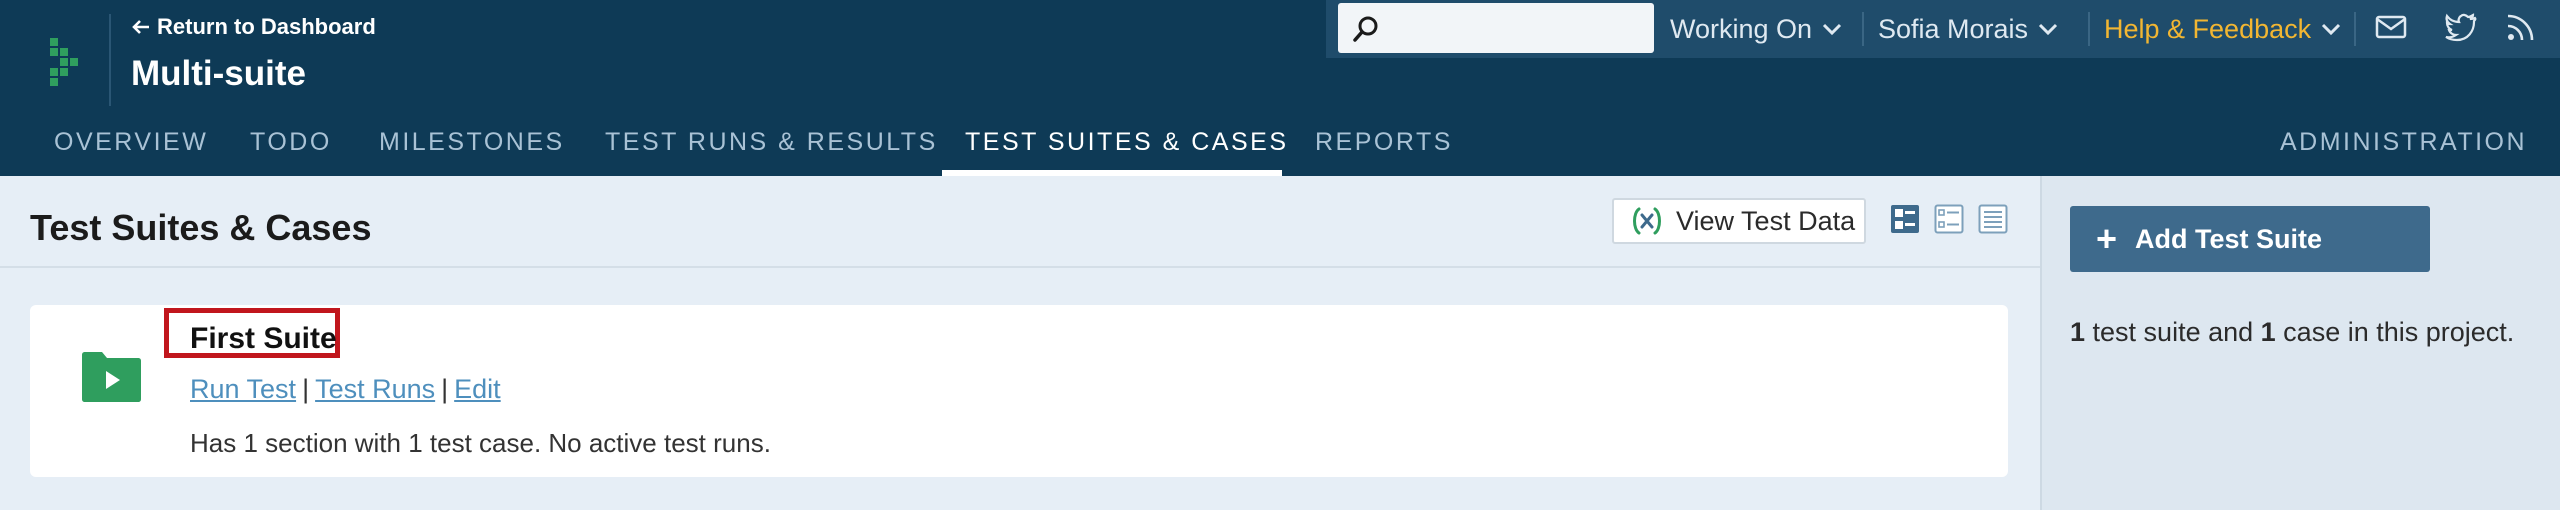  What do you see at coordinates (110, 60) in the screenshot?
I see `logo-divider` at bounding box center [110, 60].